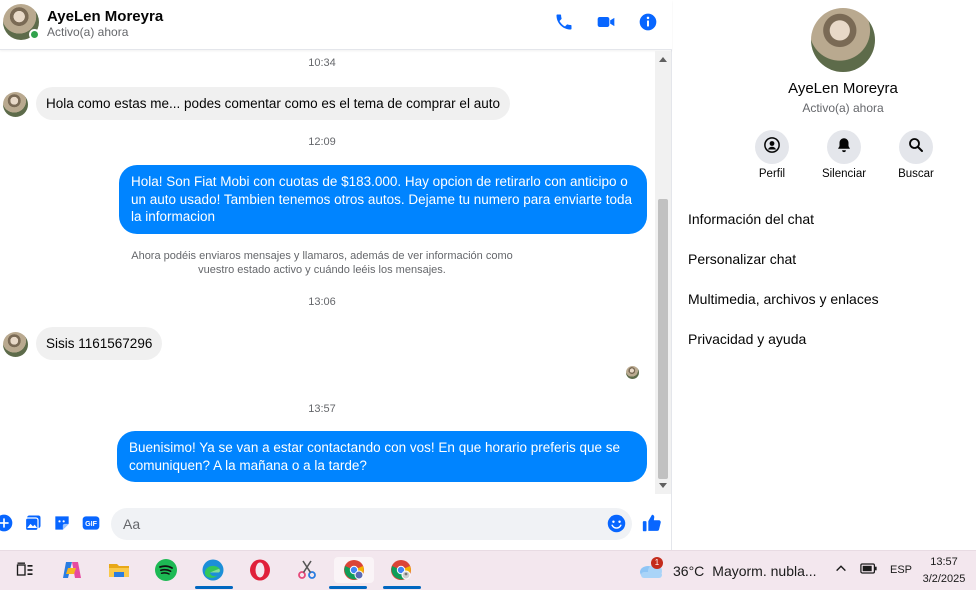 The image size is (976, 590). I want to click on timestamp: 13:06, so click(322, 302).